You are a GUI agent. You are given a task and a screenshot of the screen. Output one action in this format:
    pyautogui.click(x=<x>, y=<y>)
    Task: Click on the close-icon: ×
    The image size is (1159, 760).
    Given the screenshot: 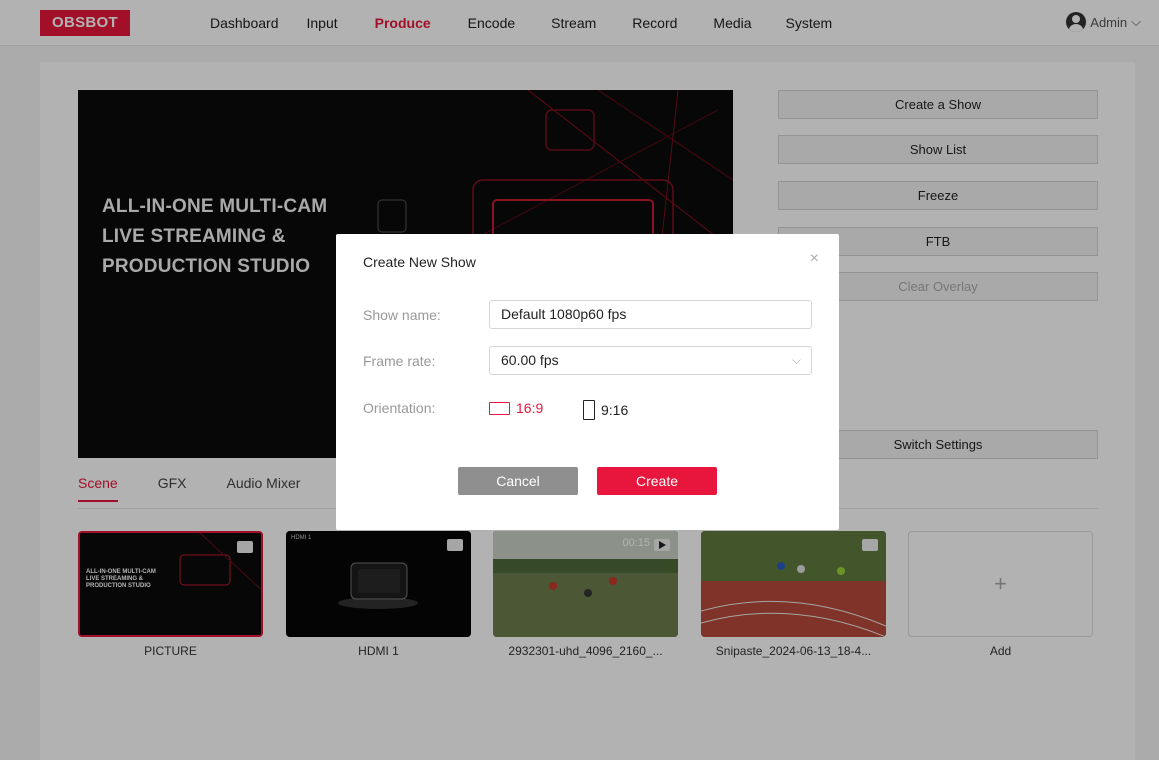 What is the action you would take?
    pyautogui.click(x=814, y=259)
    